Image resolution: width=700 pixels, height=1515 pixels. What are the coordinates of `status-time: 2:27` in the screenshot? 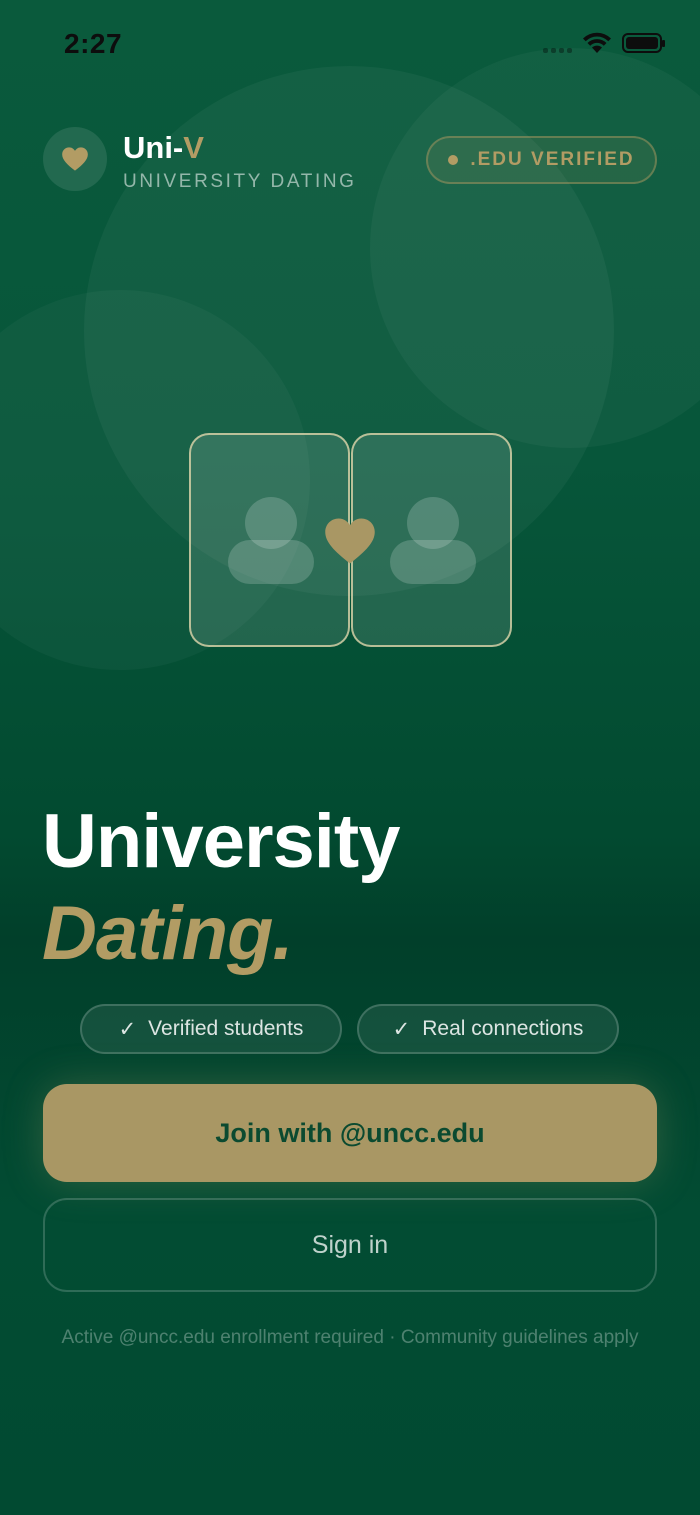 It's located at (93, 43).